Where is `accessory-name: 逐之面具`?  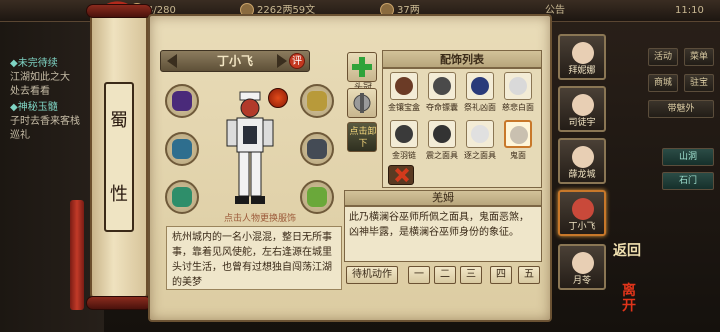
accessory-name: 逐之面具 is located at coordinates (480, 155).